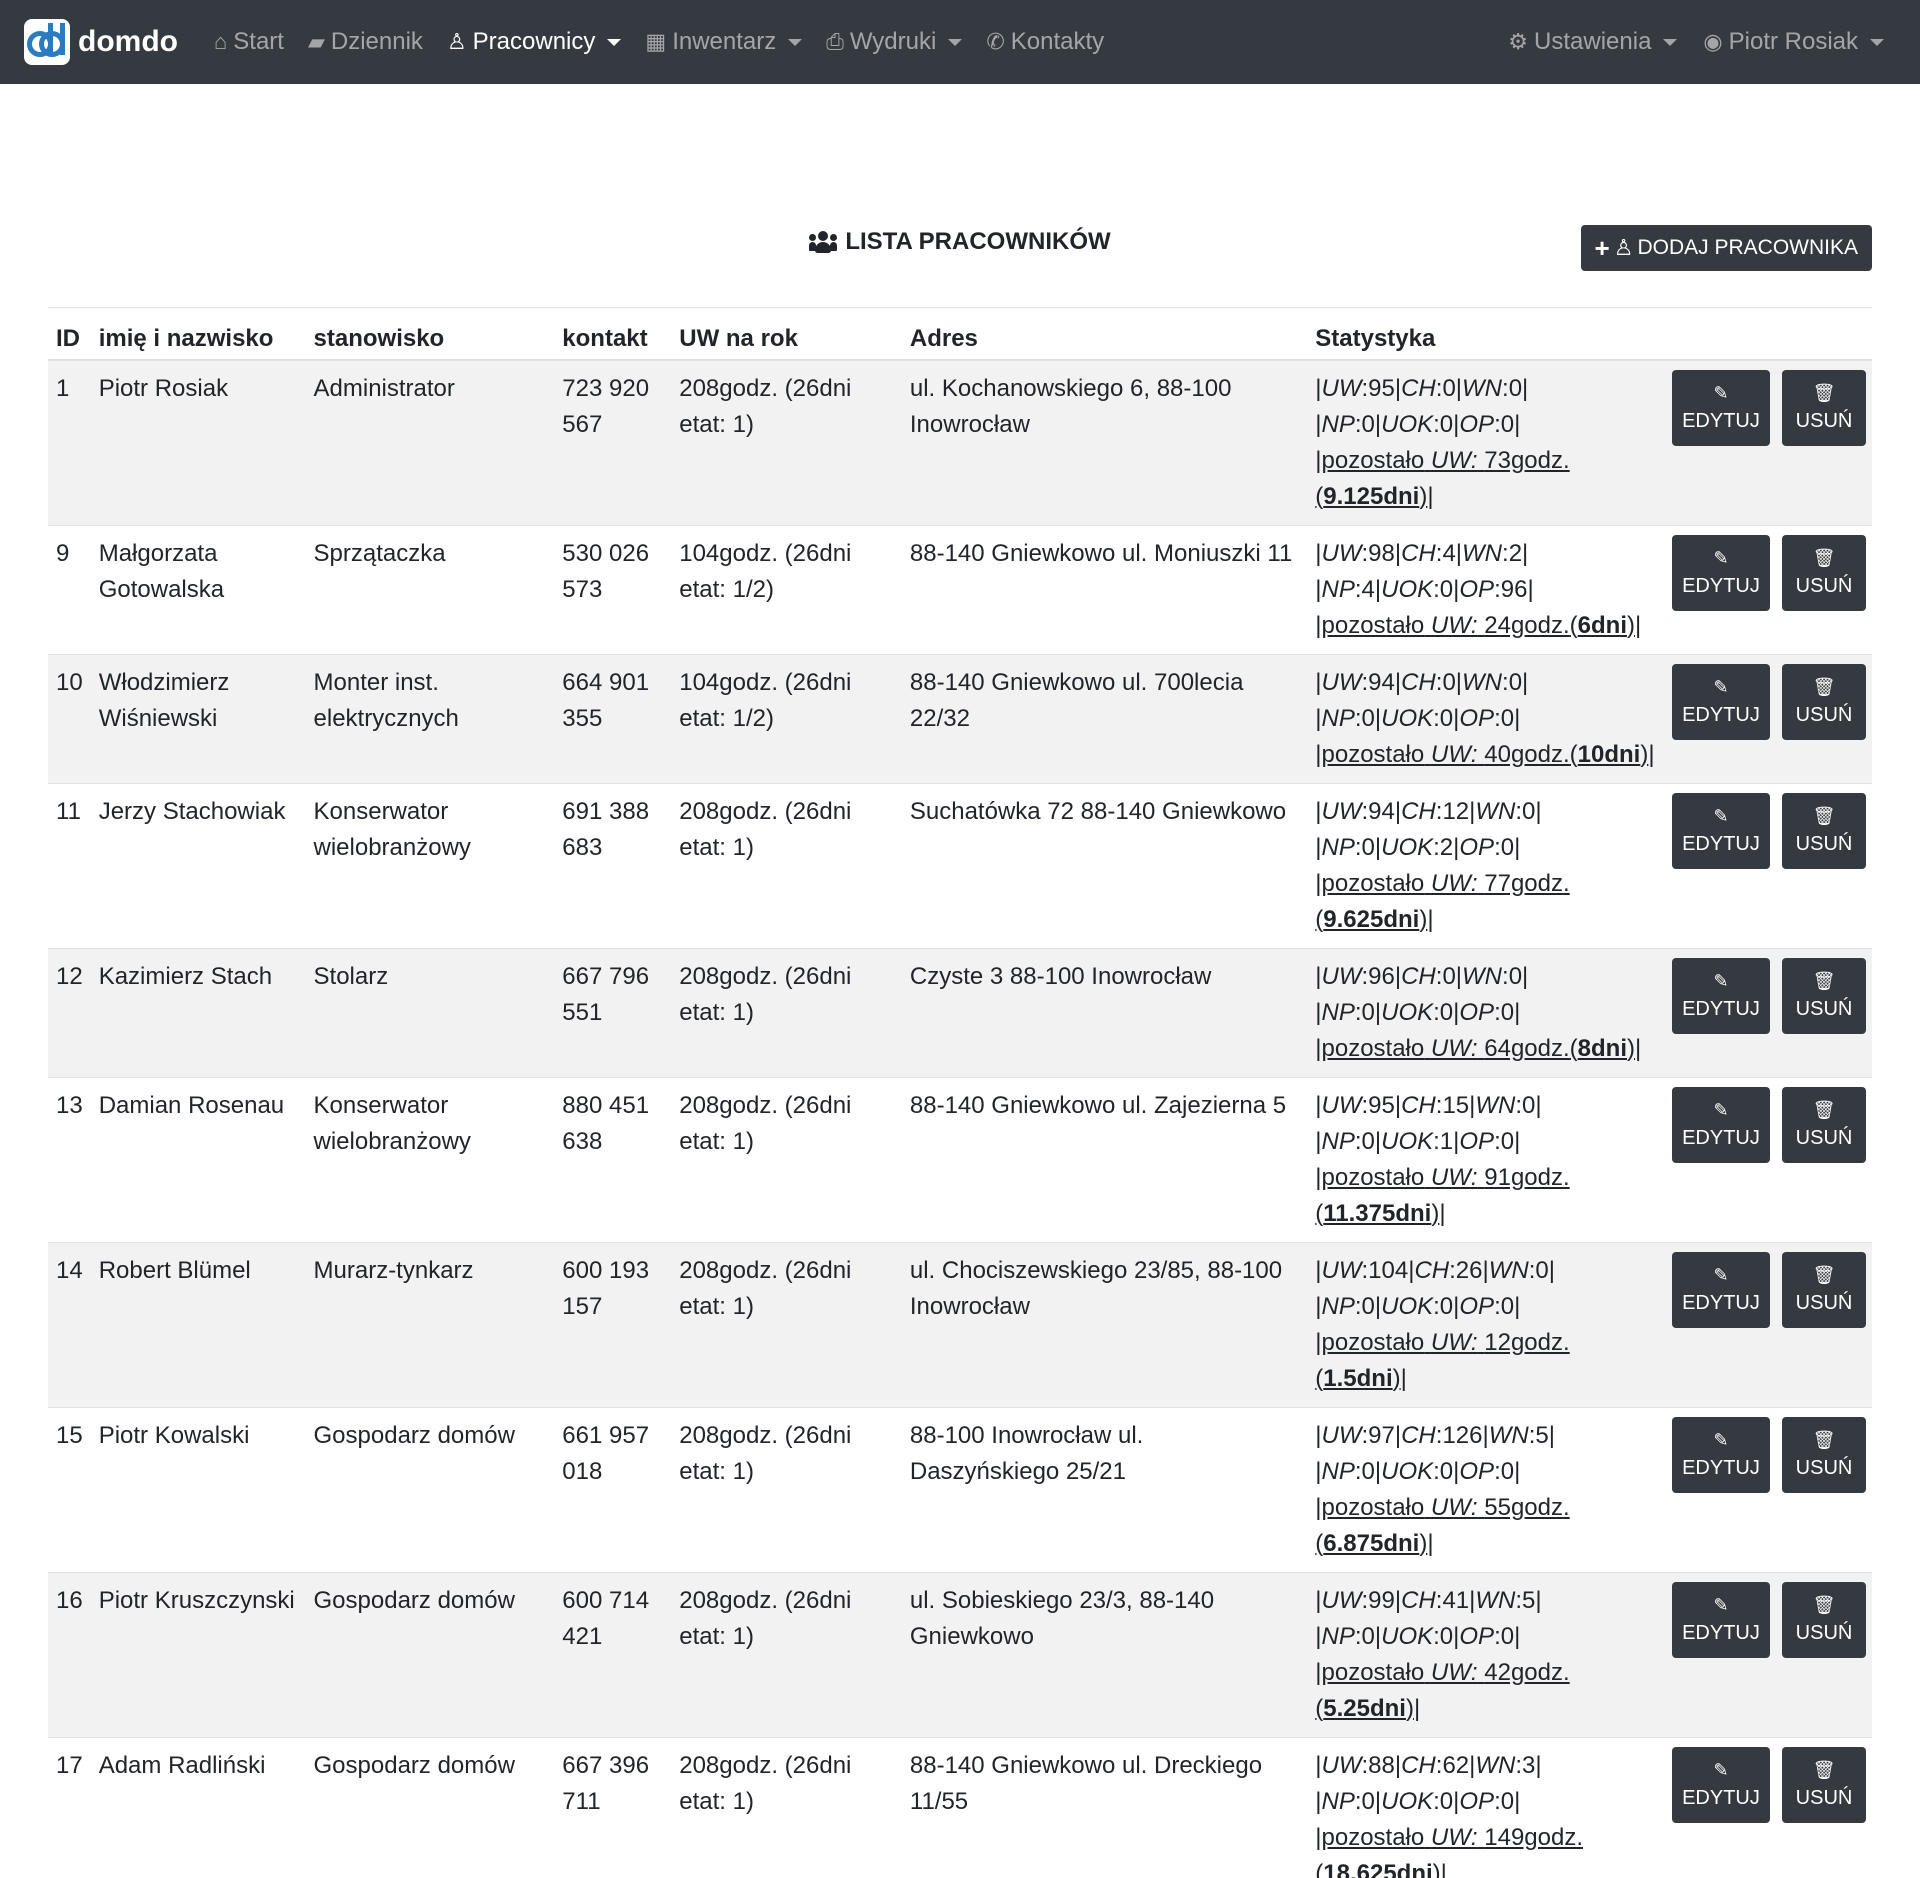 This screenshot has height=1878, width=1920. Describe the element at coordinates (1442, 901) in the screenshot. I see `remaining-leave-link: pozostało UW: 77godz. (9.625dni)` at that location.